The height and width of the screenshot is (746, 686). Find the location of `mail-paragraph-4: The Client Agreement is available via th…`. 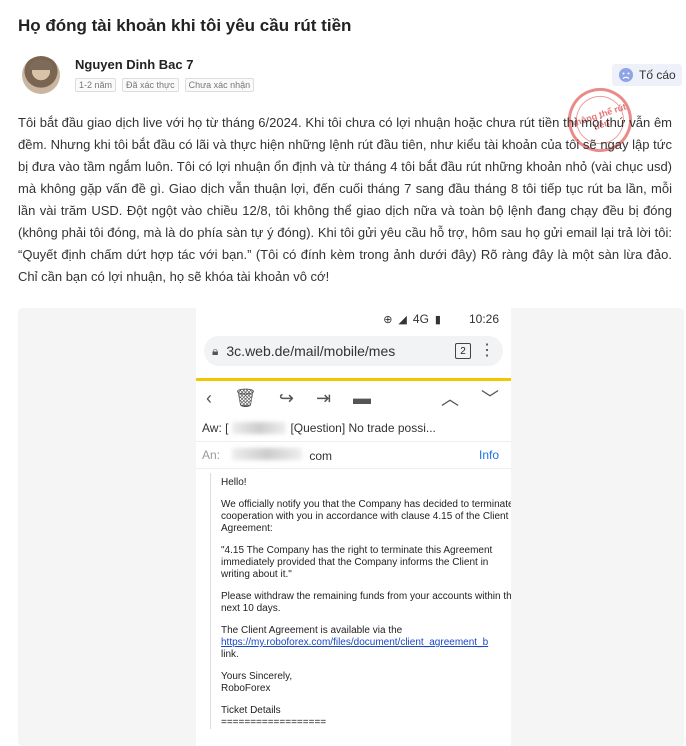

mail-paragraph-4: The Client Agreement is available via th… is located at coordinates (366, 643).